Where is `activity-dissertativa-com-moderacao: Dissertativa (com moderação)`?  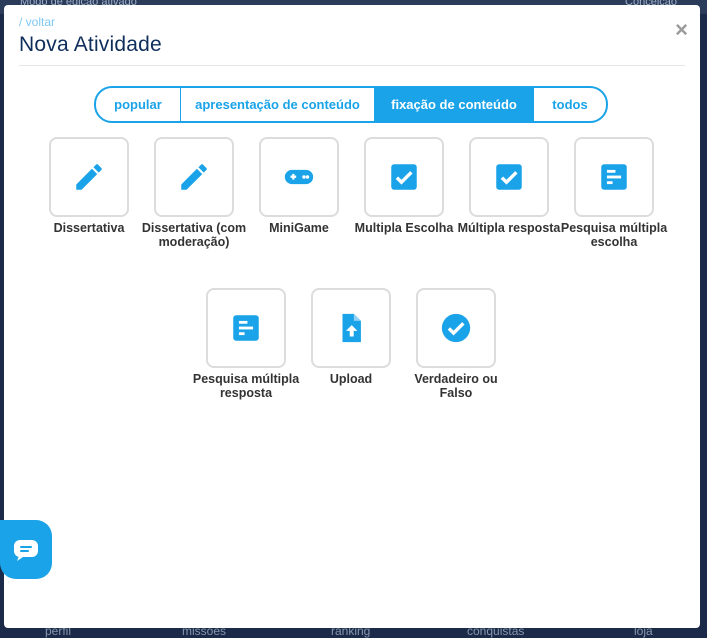 activity-dissertativa-com-moderacao: Dissertativa (com moderação) is located at coordinates (194, 193).